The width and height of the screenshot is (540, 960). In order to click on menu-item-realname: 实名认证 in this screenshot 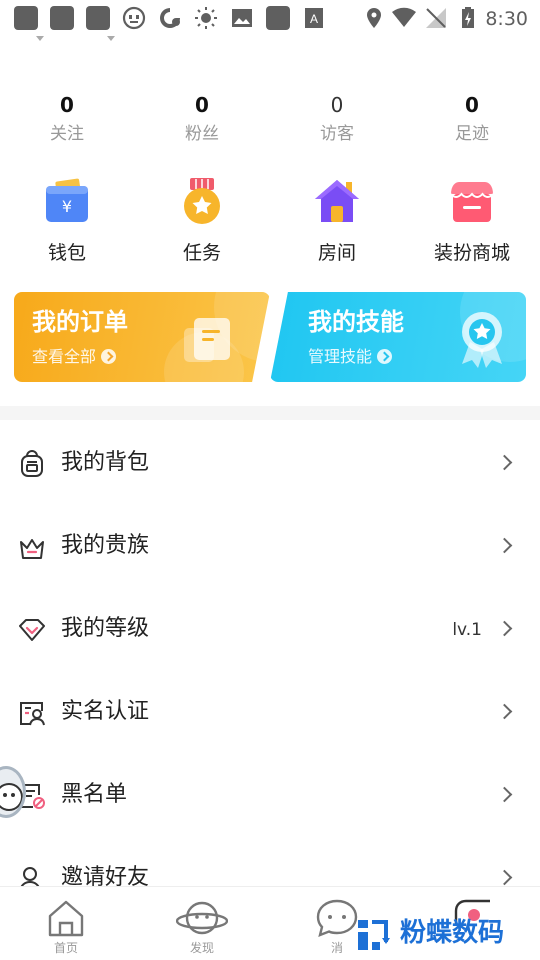, I will do `click(270, 712)`.